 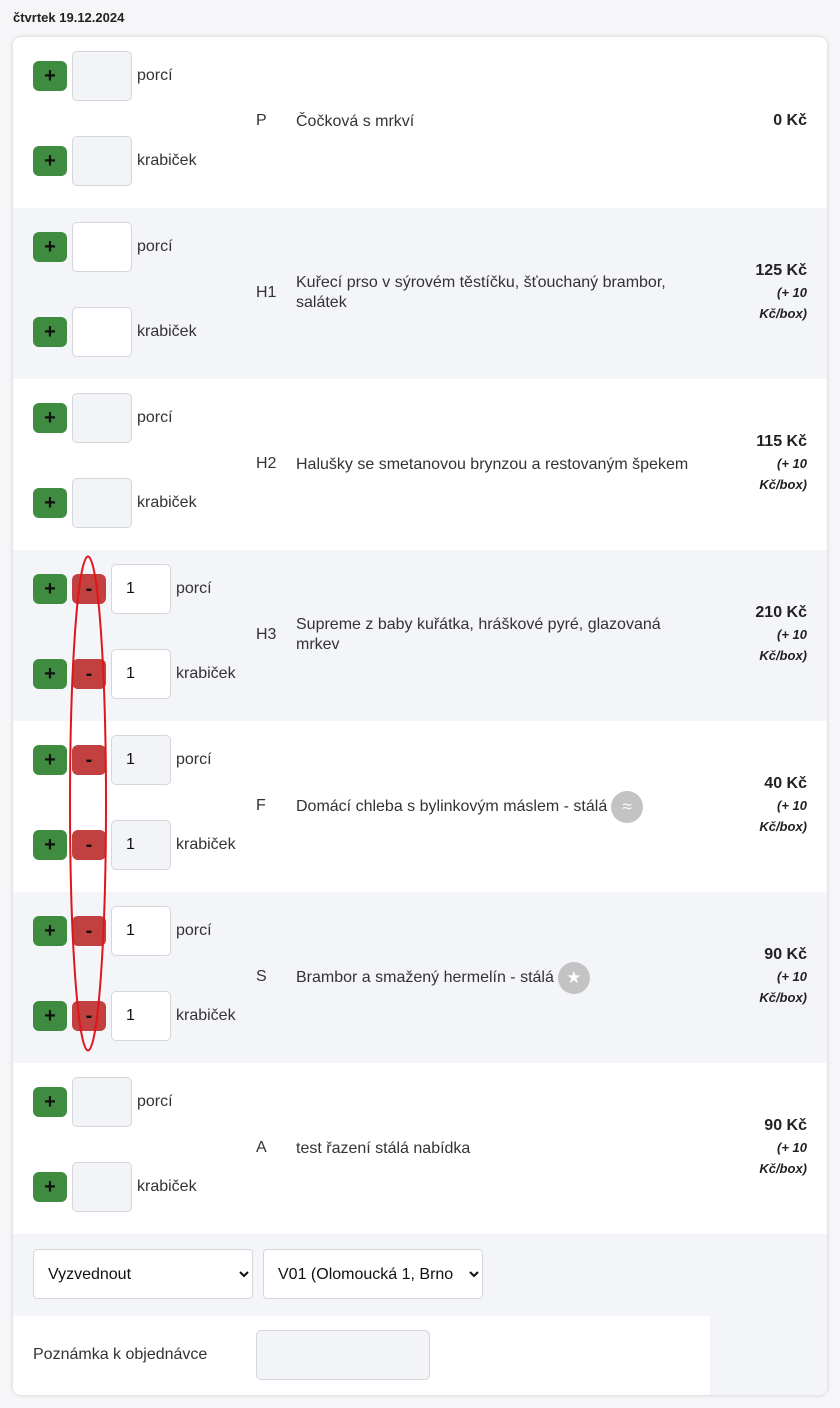 I want to click on bread-icon: ≈, so click(x=627, y=807).